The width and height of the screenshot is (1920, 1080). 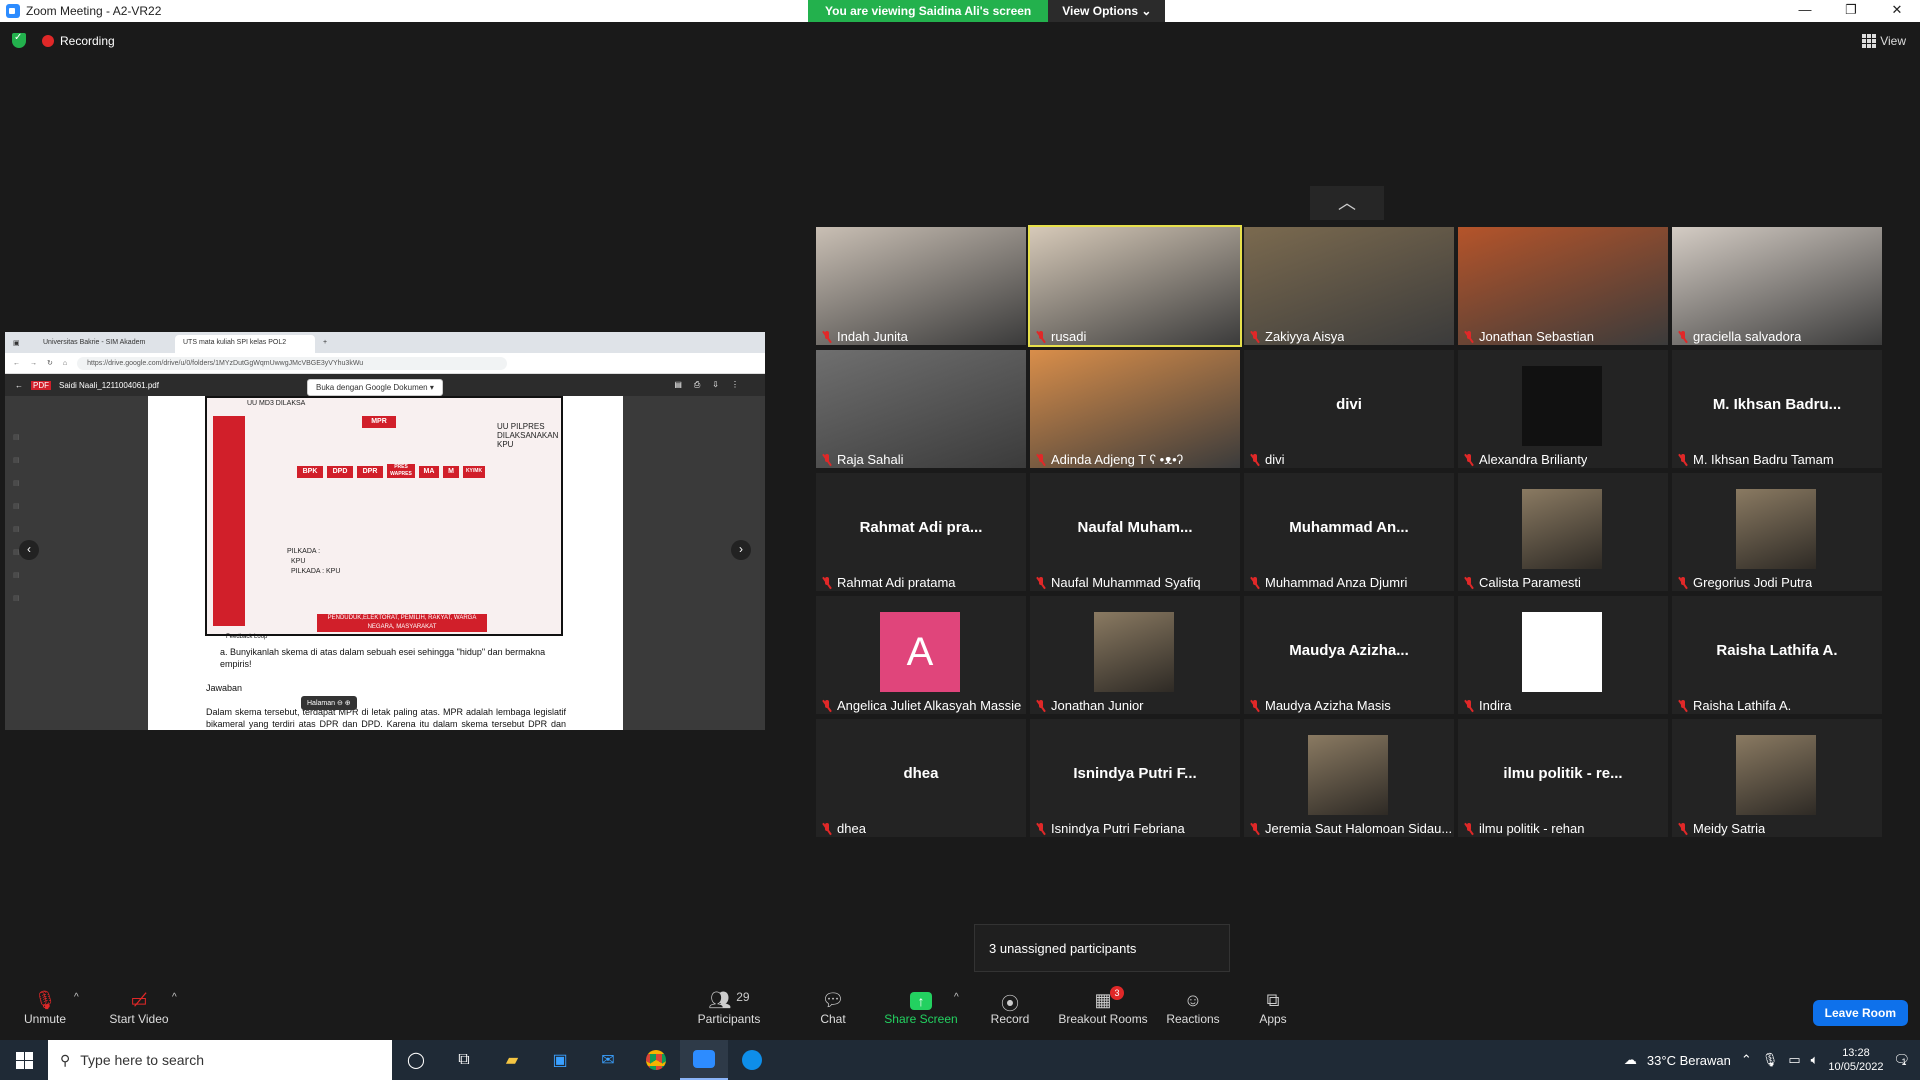 What do you see at coordinates (1135, 409) in the screenshot?
I see `participant-tile: Adinda Adjeng T ʕ •ᴥ•ʔ` at bounding box center [1135, 409].